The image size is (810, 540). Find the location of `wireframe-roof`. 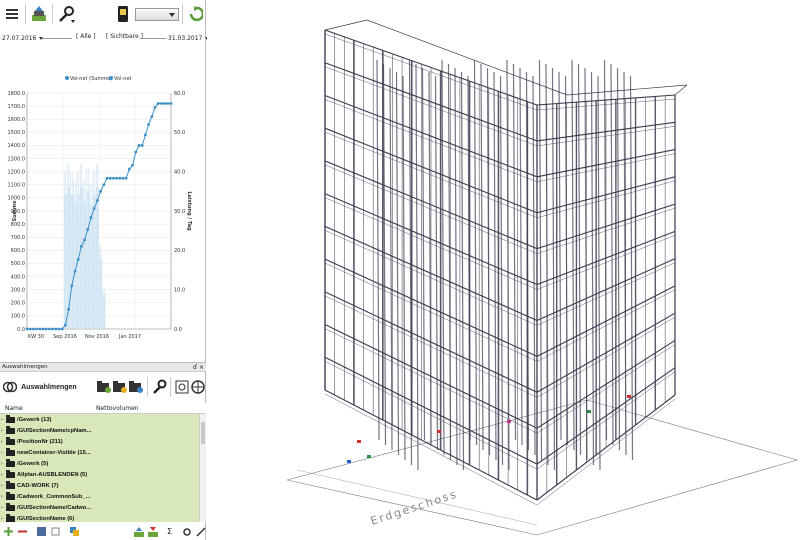

wireframe-roof is located at coordinates (346, 25).